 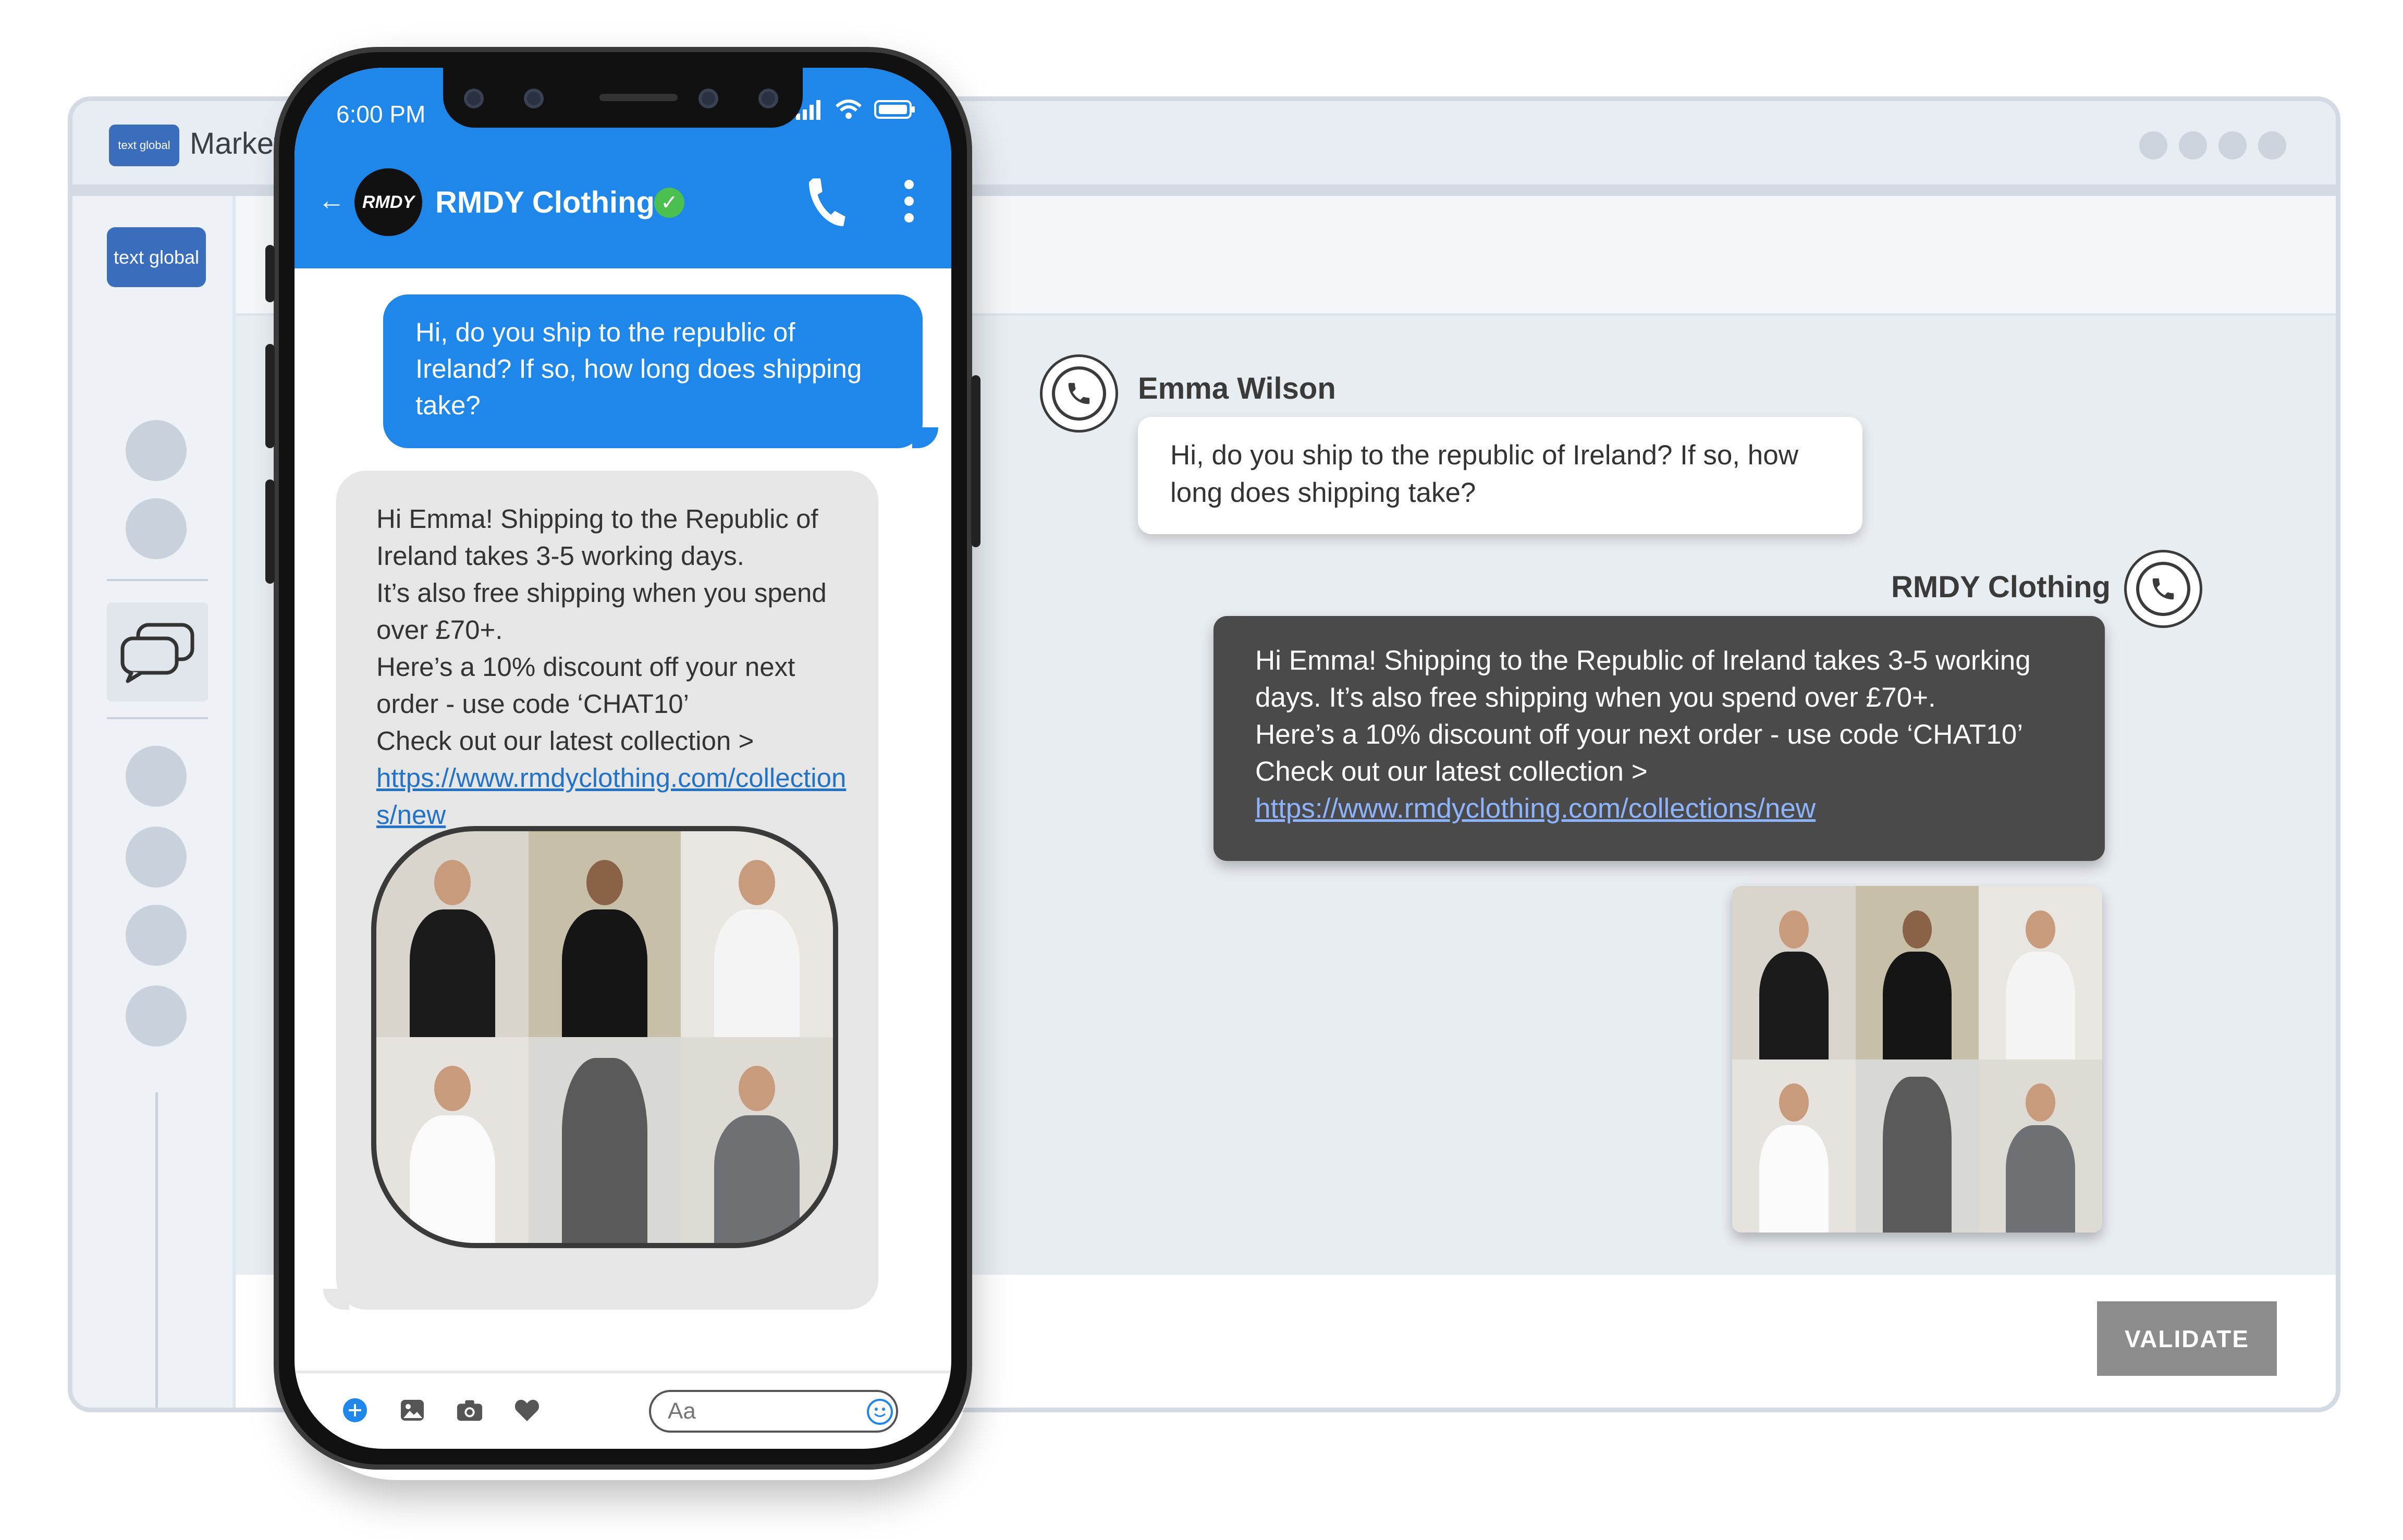 What do you see at coordinates (355, 1410) in the screenshot?
I see `add-icon` at bounding box center [355, 1410].